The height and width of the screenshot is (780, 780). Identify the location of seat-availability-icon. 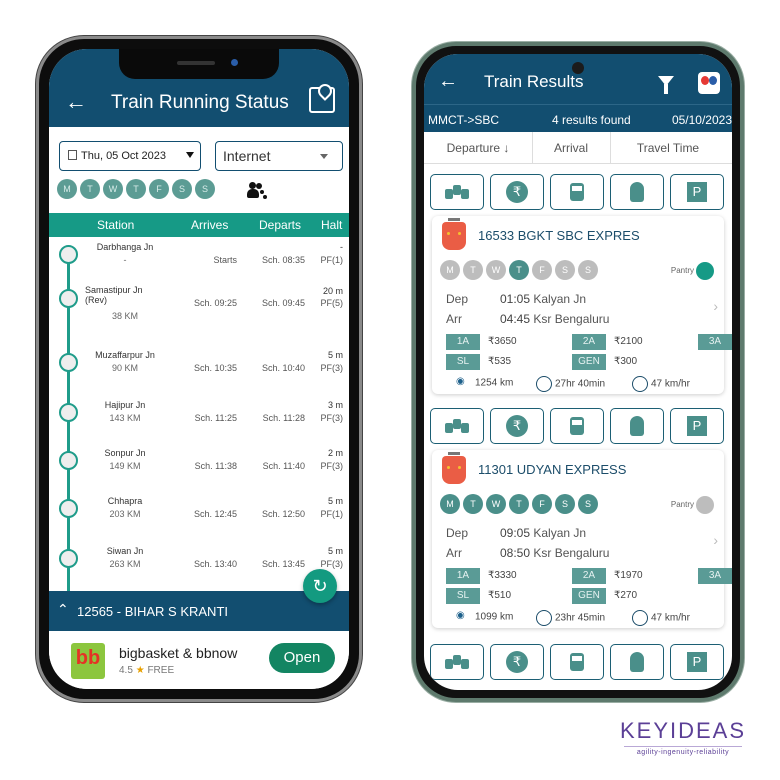
(457, 426).